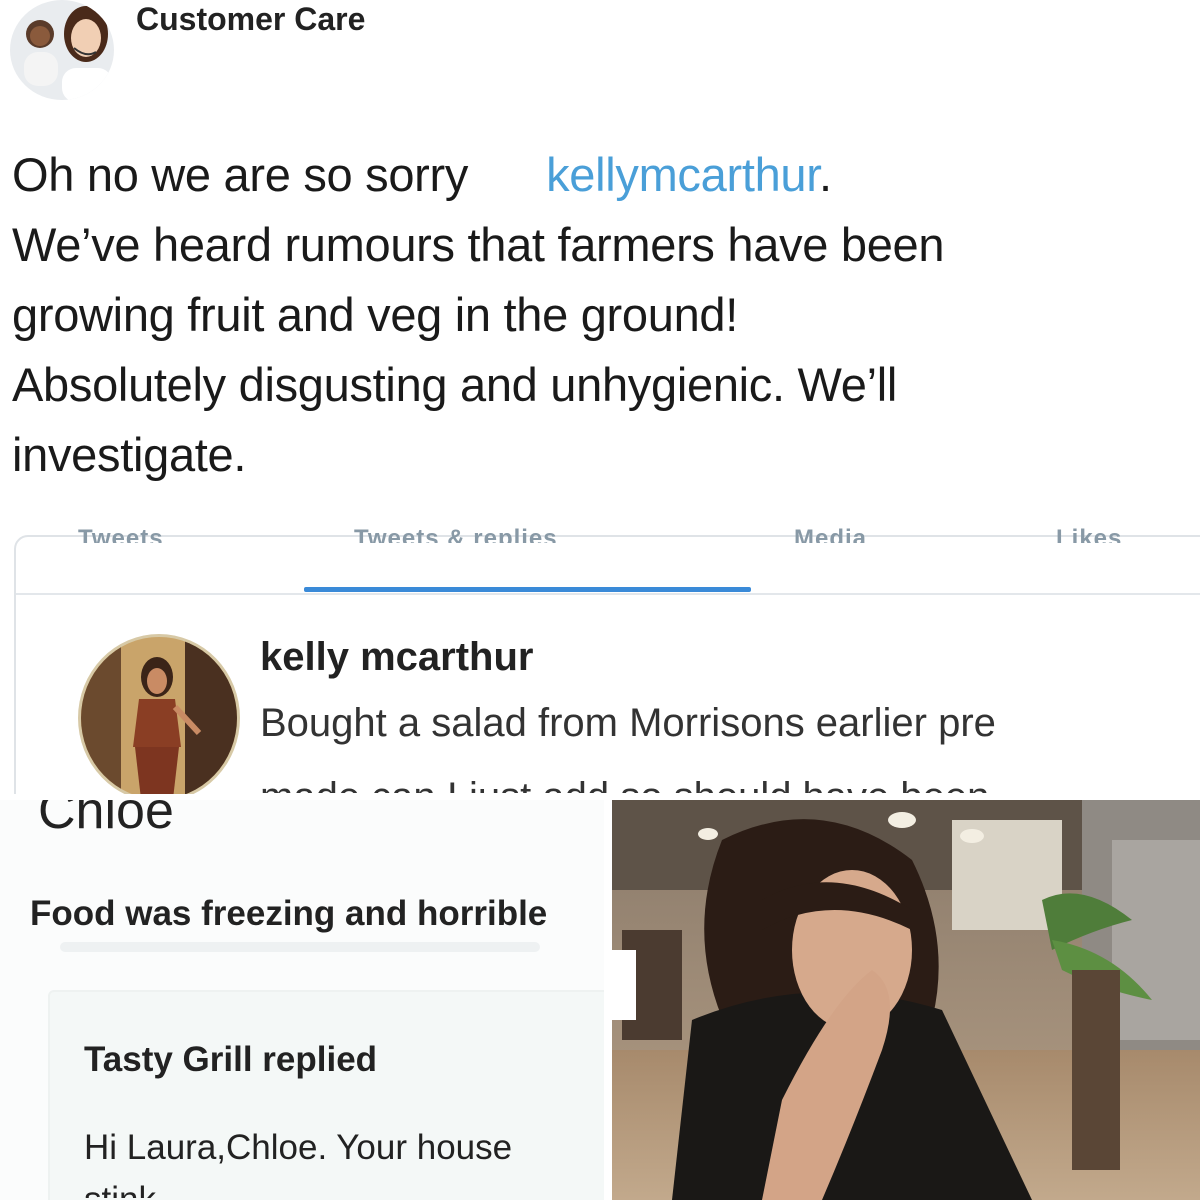  I want to click on review-text: Food was freezing and horrible, so click(289, 913).